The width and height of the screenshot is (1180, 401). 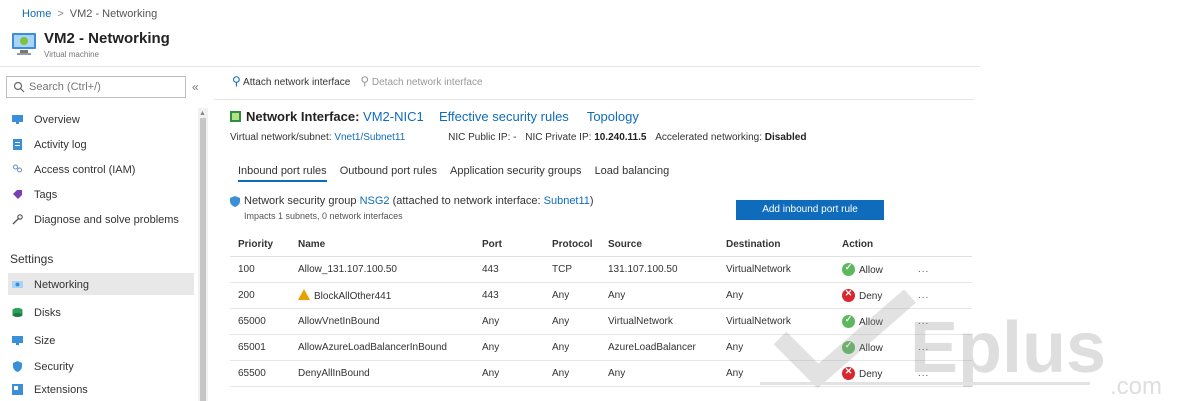 I want to click on monitor-icon, so click(x=17, y=119).